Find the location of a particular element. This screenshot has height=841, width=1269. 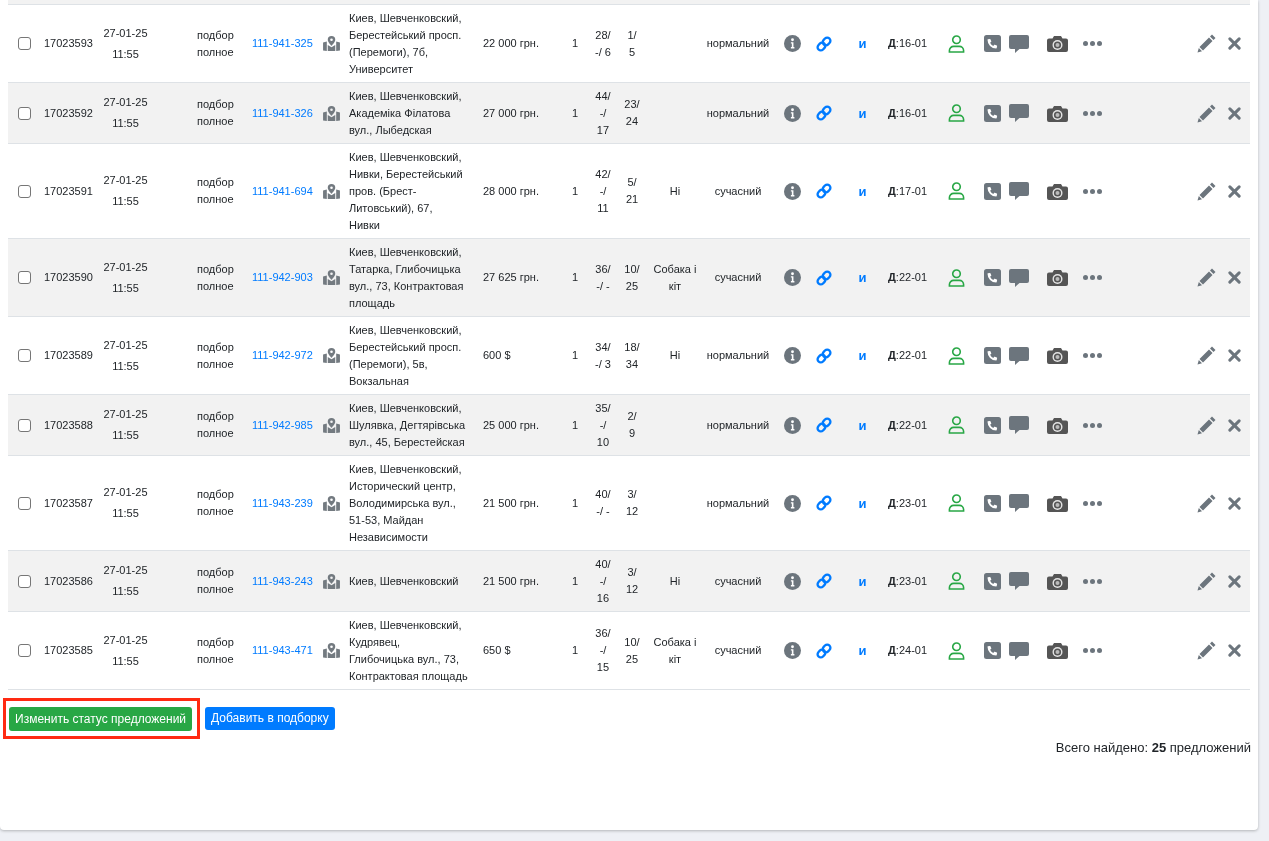

code-link: 111-941-326 is located at coordinates (282, 112).